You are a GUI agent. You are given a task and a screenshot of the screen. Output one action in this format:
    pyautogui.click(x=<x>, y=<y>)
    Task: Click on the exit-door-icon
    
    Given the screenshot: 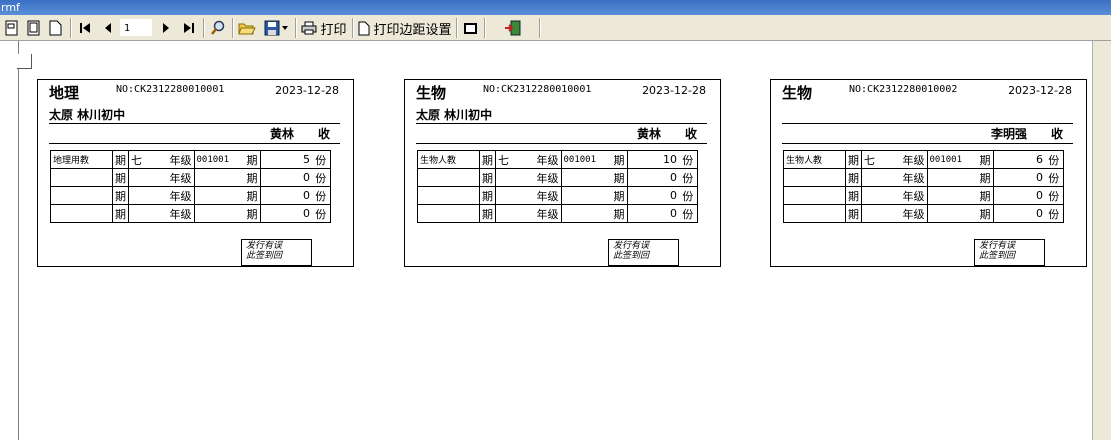 What is the action you would take?
    pyautogui.click(x=513, y=28)
    